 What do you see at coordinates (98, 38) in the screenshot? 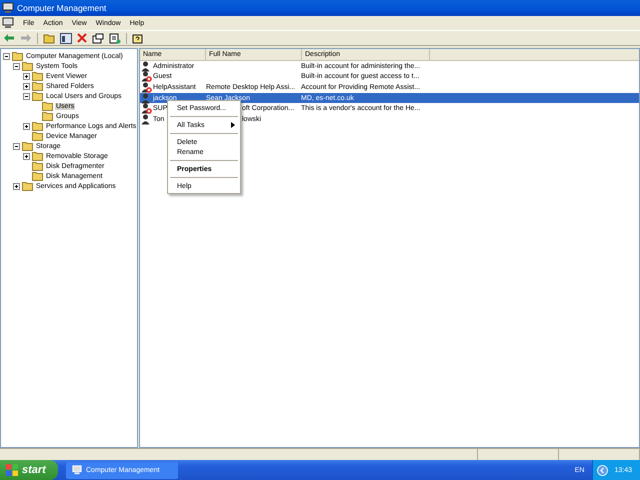
I see `properties-icon` at bounding box center [98, 38].